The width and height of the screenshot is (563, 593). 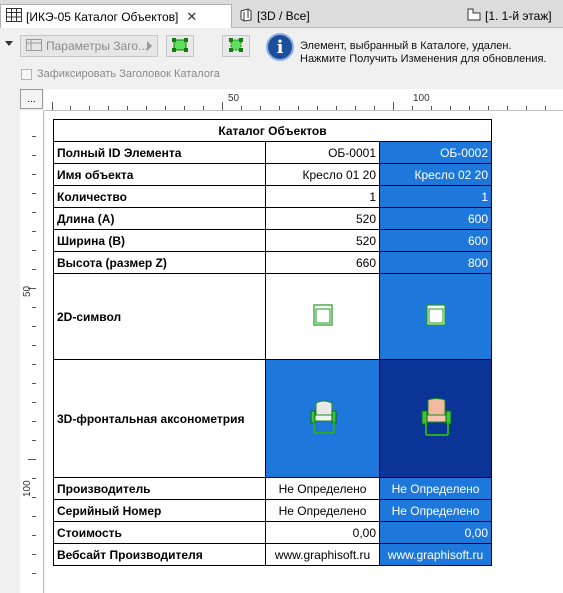 What do you see at coordinates (435, 262) in the screenshot?
I see `cell-object-2: 800` at bounding box center [435, 262].